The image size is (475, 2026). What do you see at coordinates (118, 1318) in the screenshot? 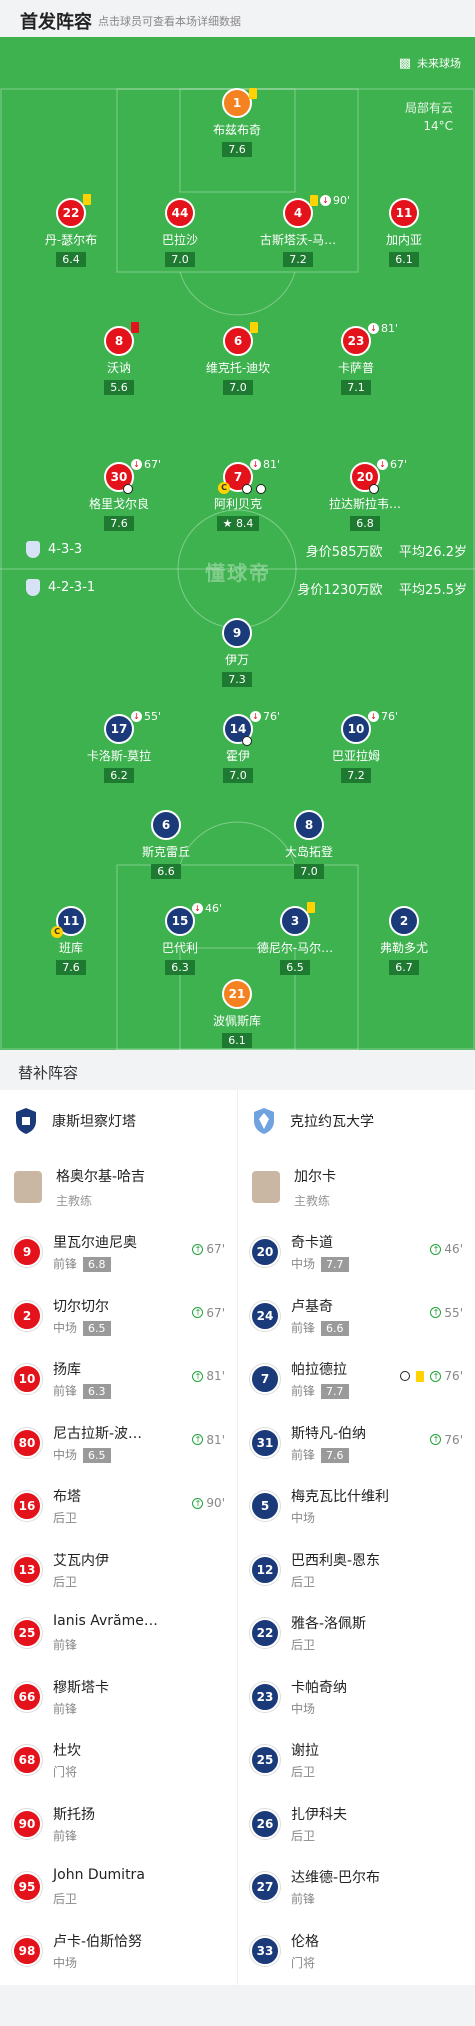
I see `sub-player-row: 2 切尔切尔 中场 6.5 ↑ 67'` at bounding box center [118, 1318].